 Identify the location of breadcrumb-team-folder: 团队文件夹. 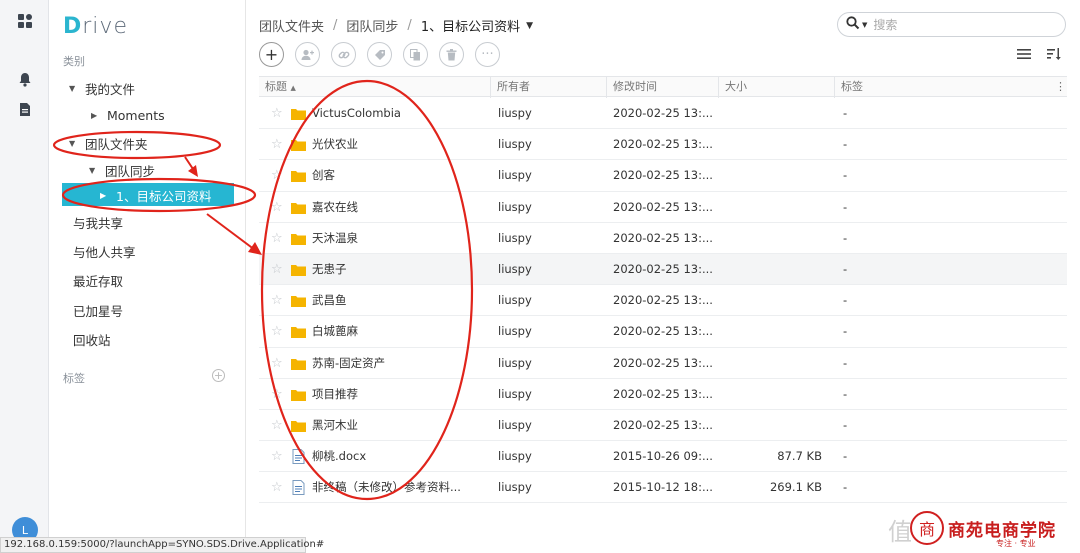
(291, 25).